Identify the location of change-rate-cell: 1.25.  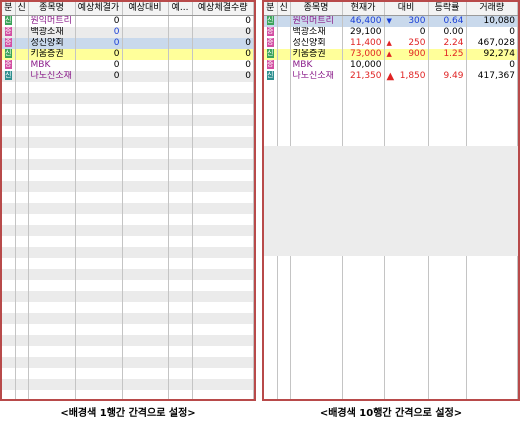
(447, 54).